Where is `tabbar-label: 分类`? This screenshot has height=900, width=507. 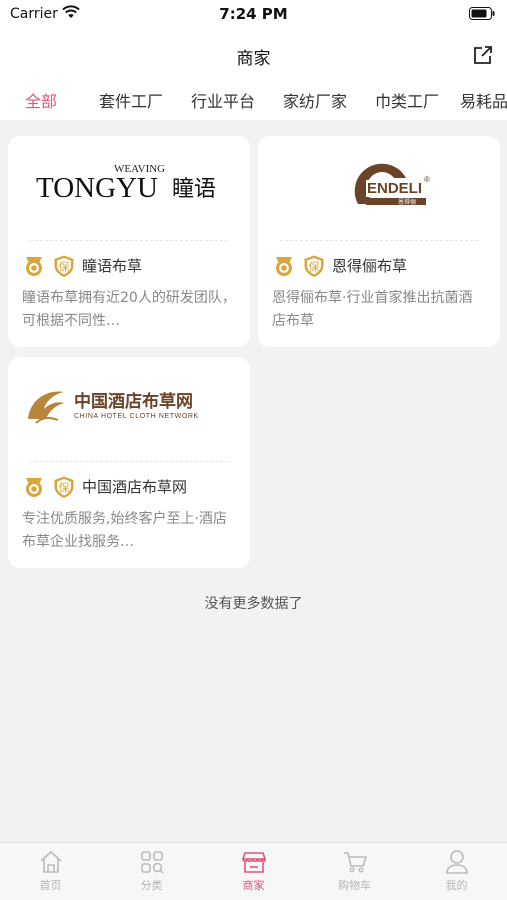
tabbar-label: 分类 is located at coordinates (151, 885).